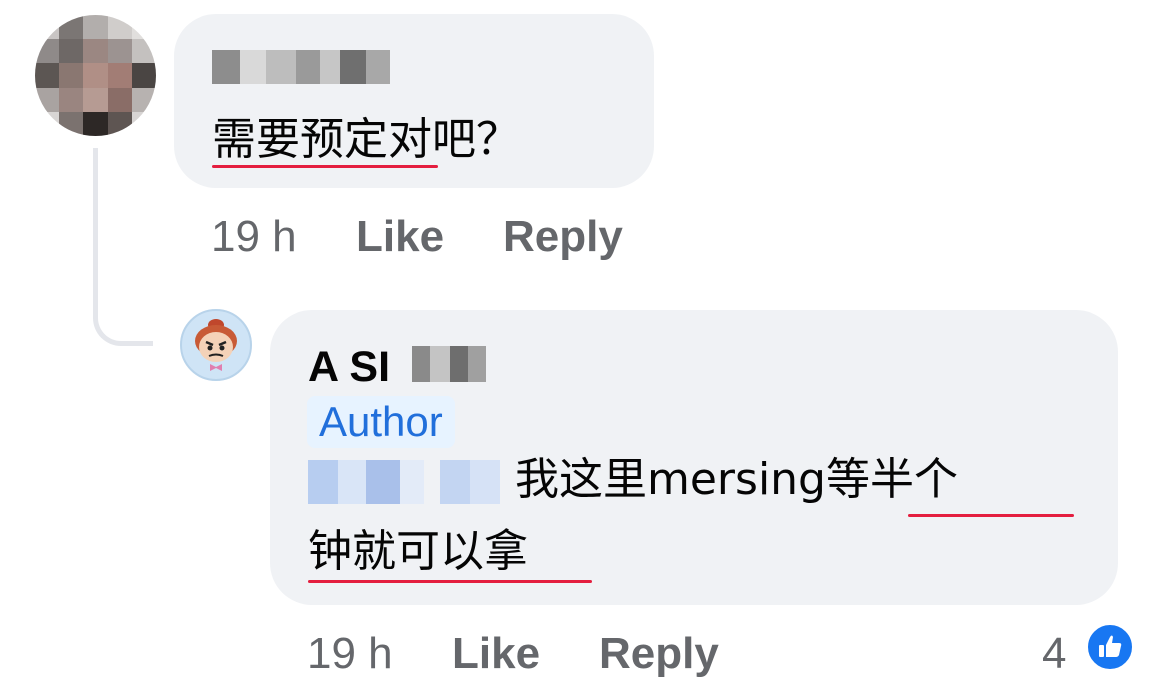  What do you see at coordinates (366, 139) in the screenshot?
I see `comment-text-1: 需要预定对吧？` at bounding box center [366, 139].